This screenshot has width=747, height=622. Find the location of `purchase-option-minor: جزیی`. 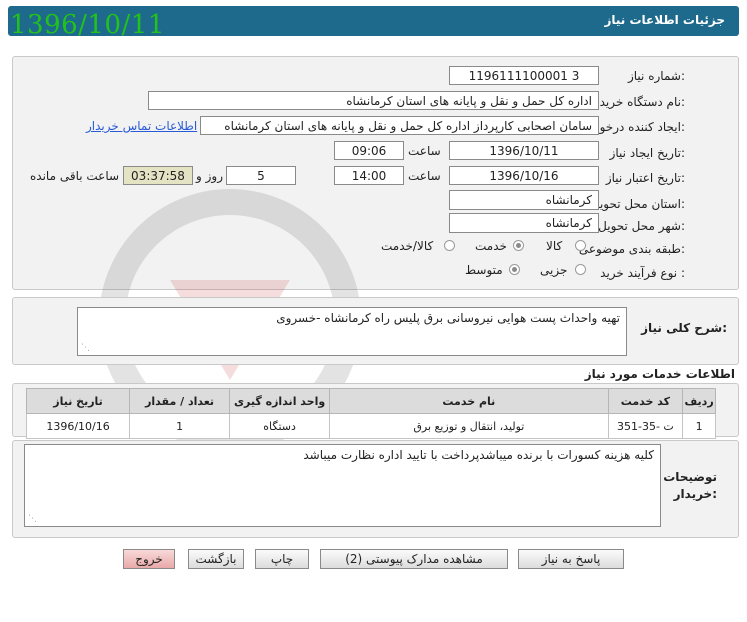

purchase-option-minor: جزیی is located at coordinates (554, 270).